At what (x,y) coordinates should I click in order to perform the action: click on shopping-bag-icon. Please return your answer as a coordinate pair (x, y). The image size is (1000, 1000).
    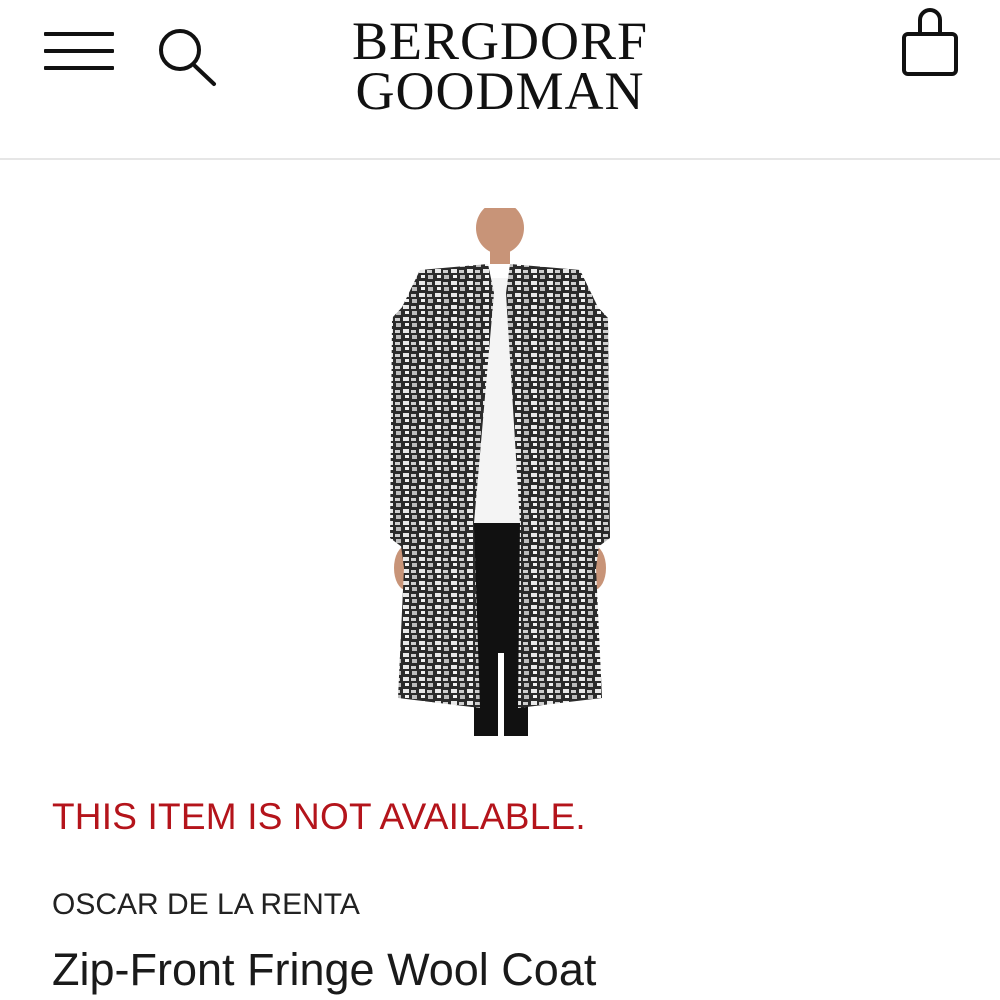
    Looking at the image, I should click on (930, 42).